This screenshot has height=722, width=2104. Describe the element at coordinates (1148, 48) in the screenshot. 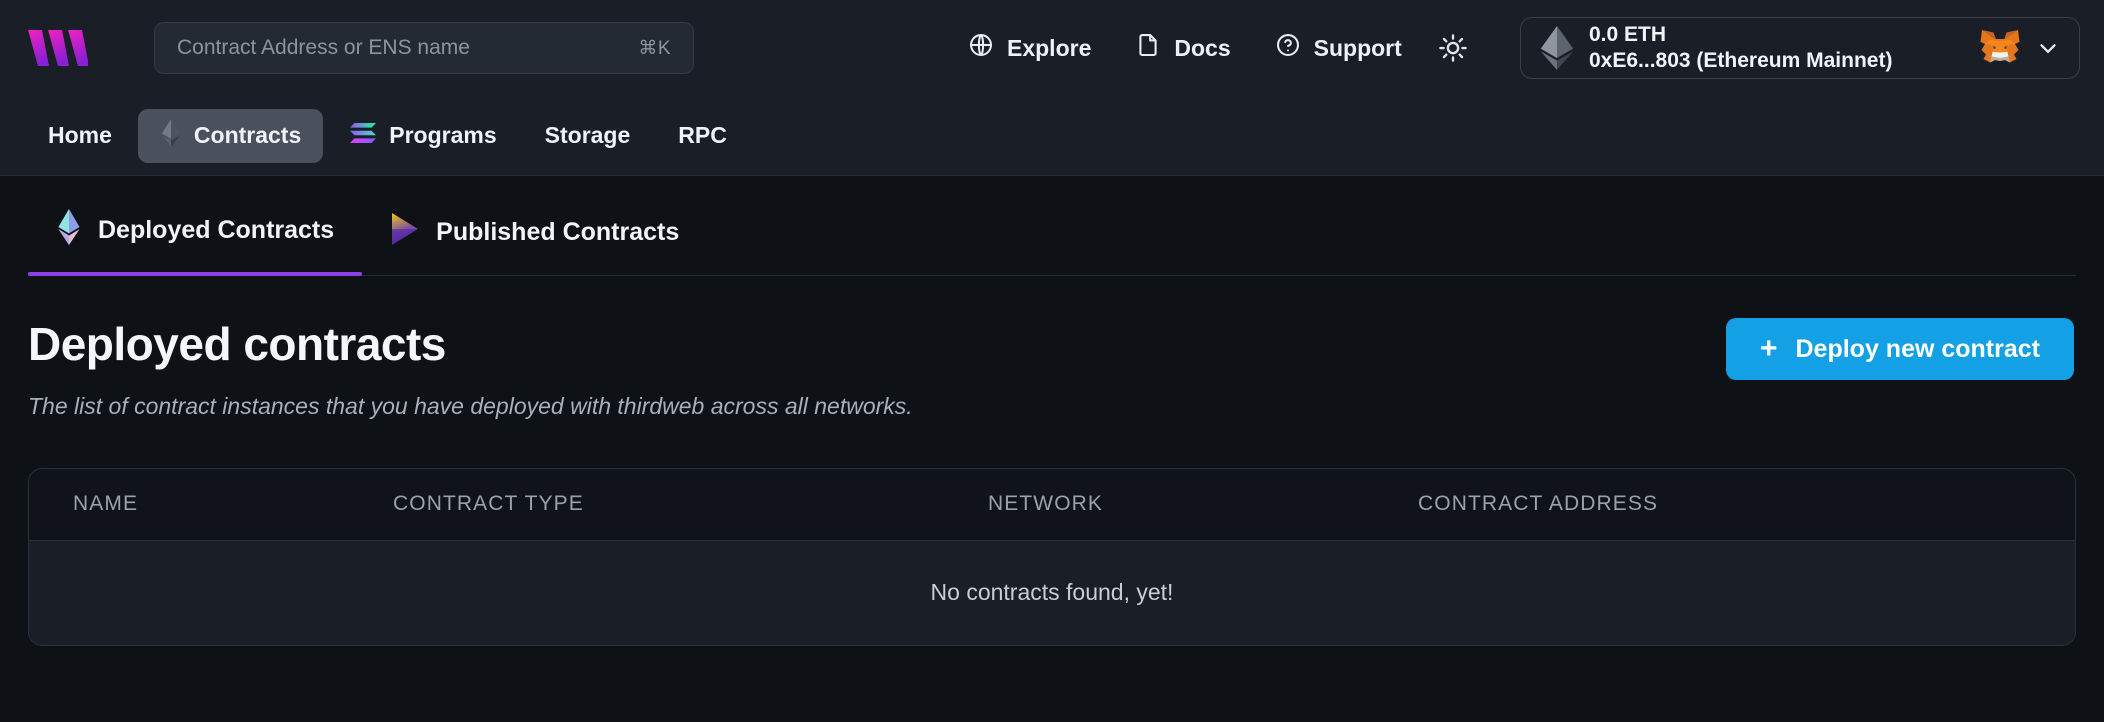

I see `document-icon` at that location.